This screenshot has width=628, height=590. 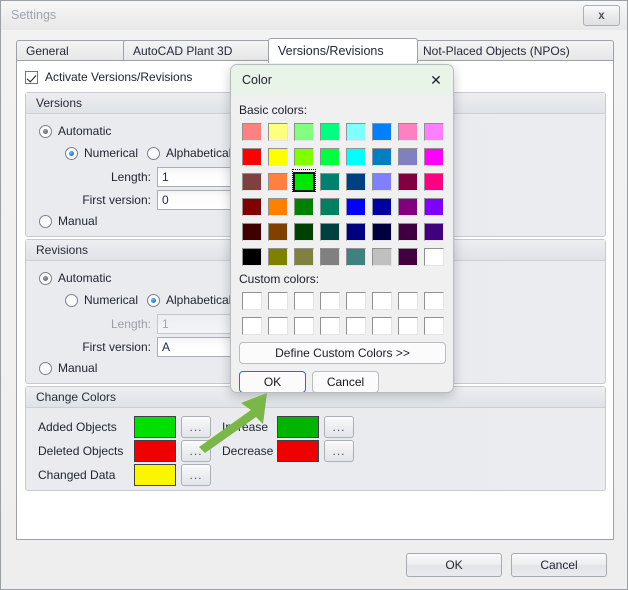 I want to click on versions-manual-radio: Manual, so click(x=68, y=221).